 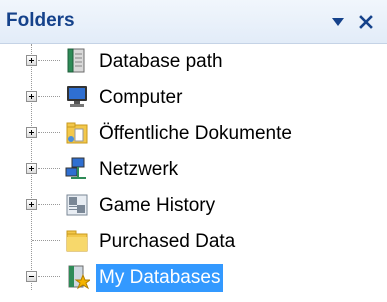 I want to click on tree-item-database-path: Database path, so click(x=193, y=62).